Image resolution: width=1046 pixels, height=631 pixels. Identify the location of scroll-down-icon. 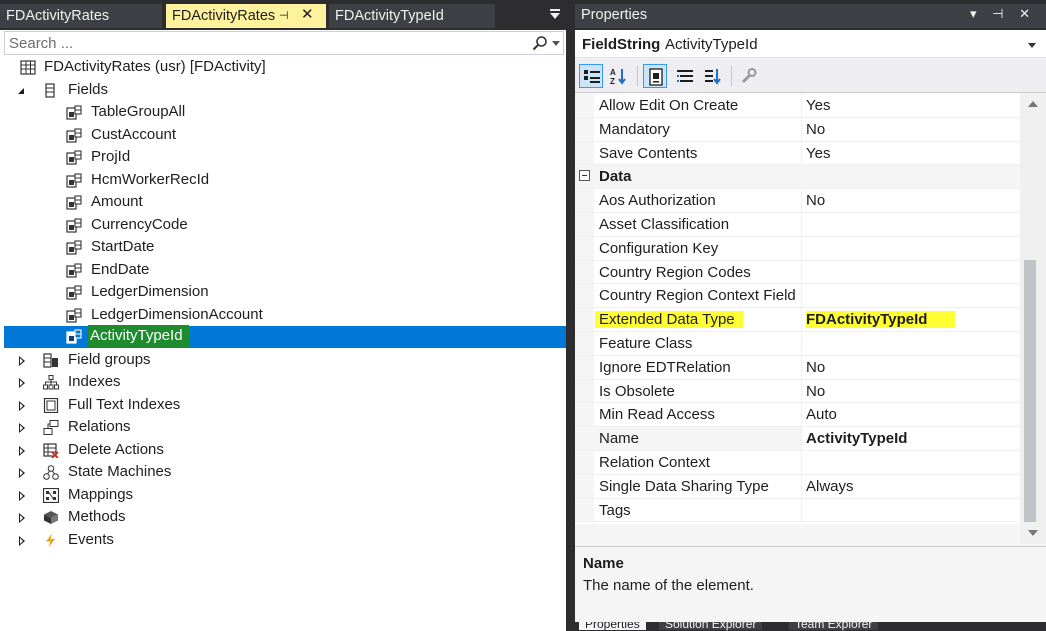
(1033, 533).